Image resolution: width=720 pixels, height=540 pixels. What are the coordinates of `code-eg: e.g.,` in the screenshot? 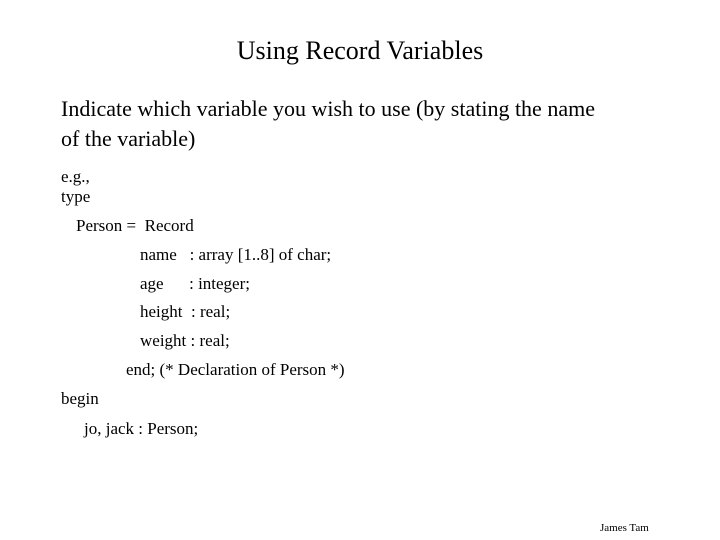 It's located at (75, 176).